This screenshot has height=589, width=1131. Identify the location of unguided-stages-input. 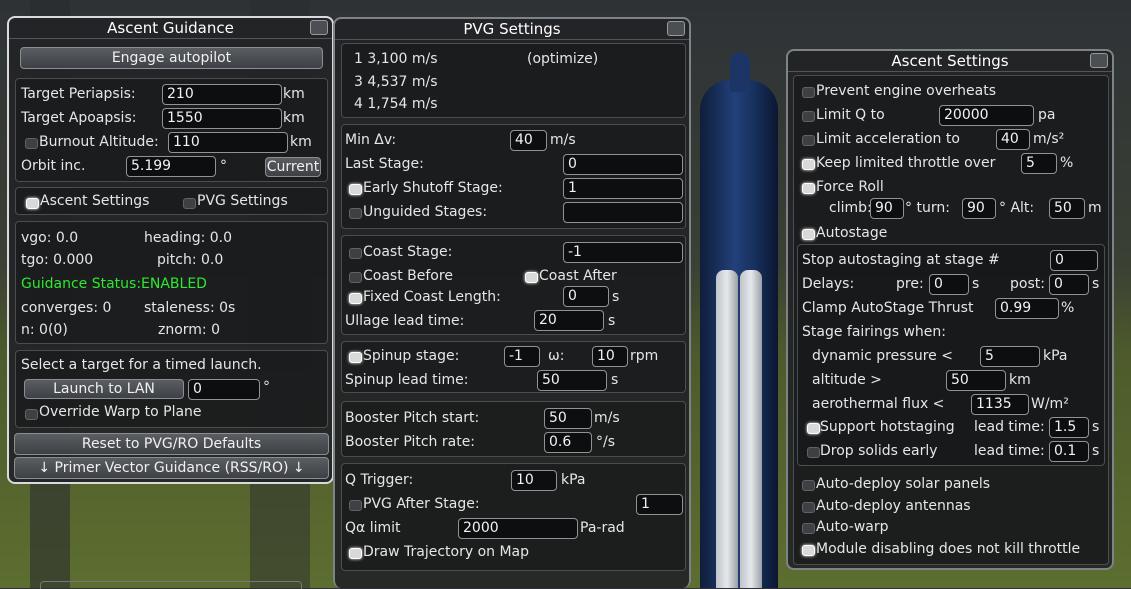
(623, 212).